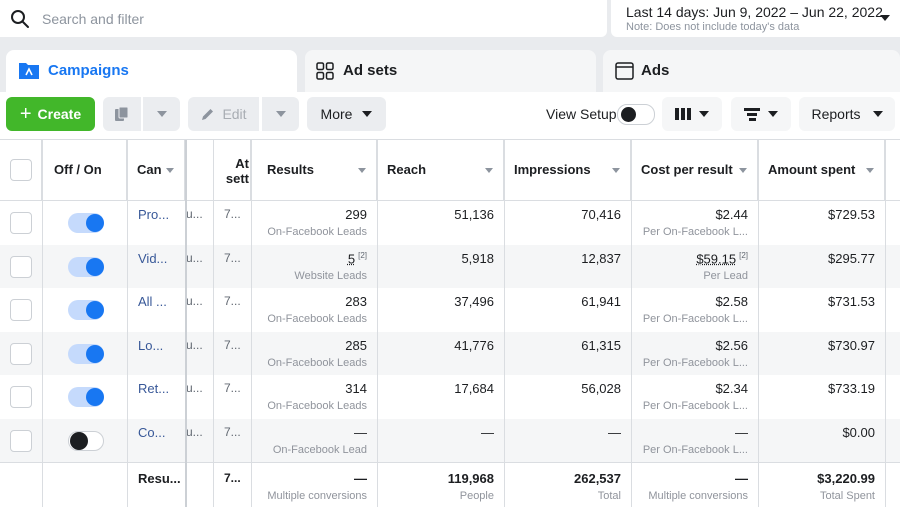  I want to click on amount-spent-value: $731.53, so click(851, 301).